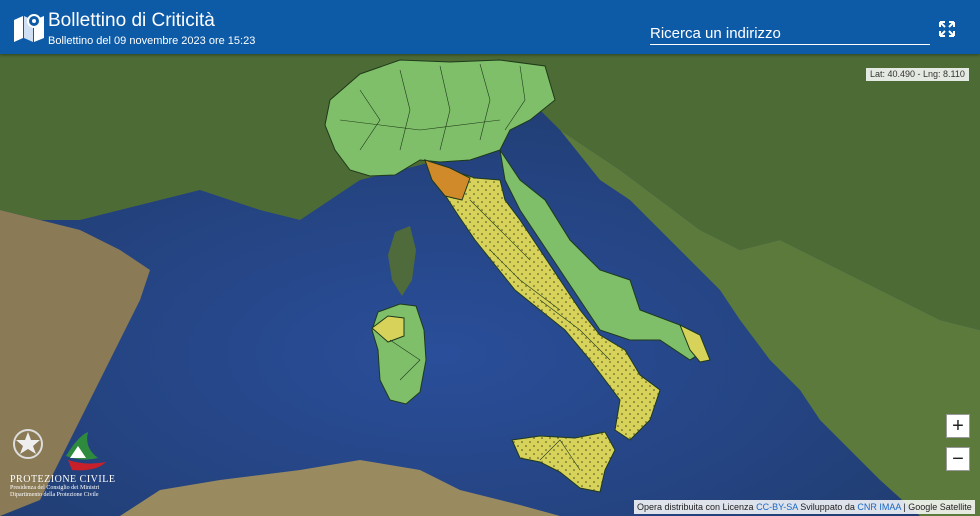 This screenshot has width=980, height=516. I want to click on attribution-mid: Sviluppato da, so click(827, 507).